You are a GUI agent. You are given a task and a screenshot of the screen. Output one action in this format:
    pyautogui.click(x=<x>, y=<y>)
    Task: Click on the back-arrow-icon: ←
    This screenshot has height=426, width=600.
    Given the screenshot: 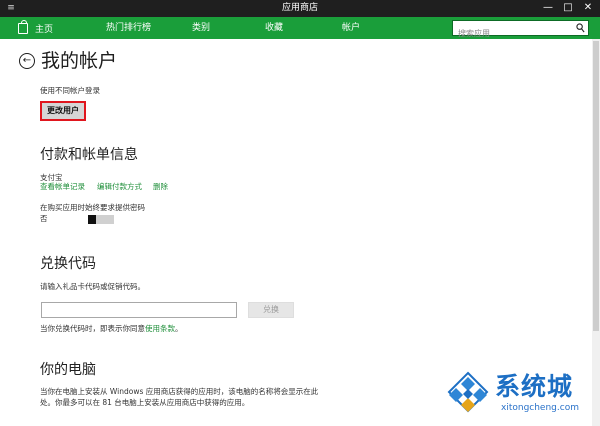 What is the action you would take?
    pyautogui.click(x=27, y=61)
    